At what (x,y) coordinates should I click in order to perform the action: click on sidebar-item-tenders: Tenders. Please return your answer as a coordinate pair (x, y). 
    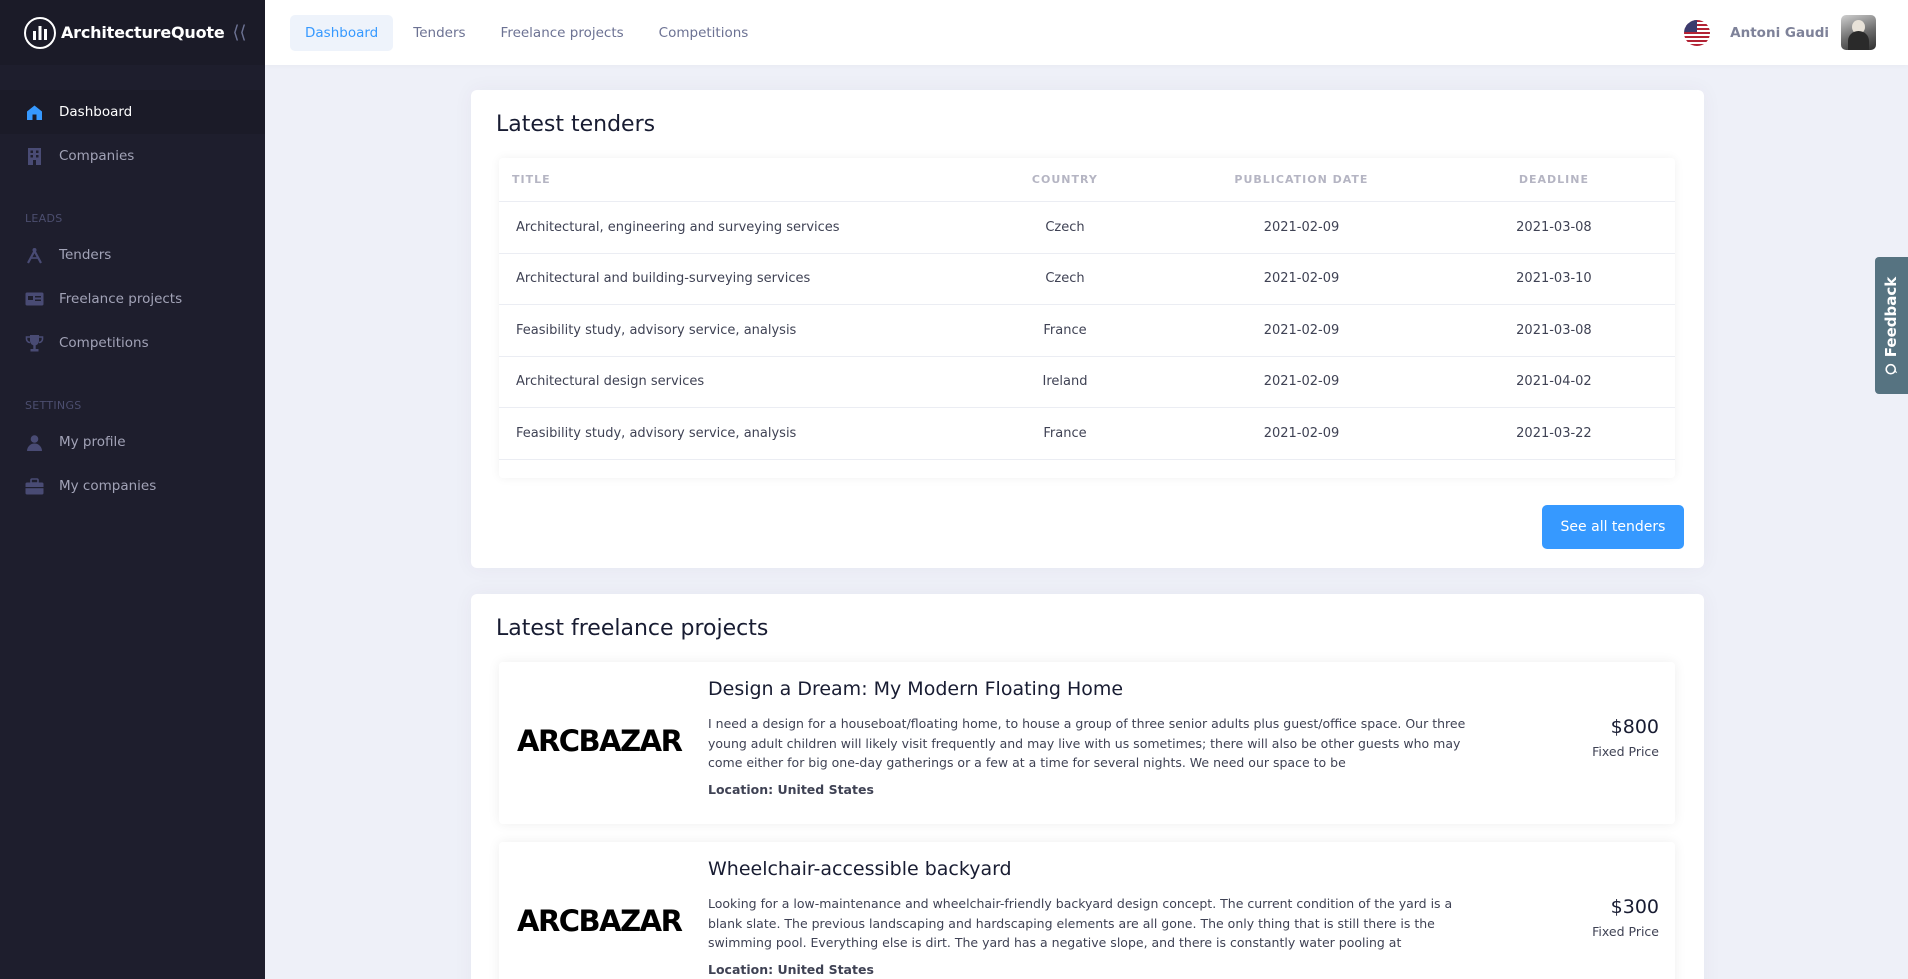
    Looking at the image, I should click on (132, 255).